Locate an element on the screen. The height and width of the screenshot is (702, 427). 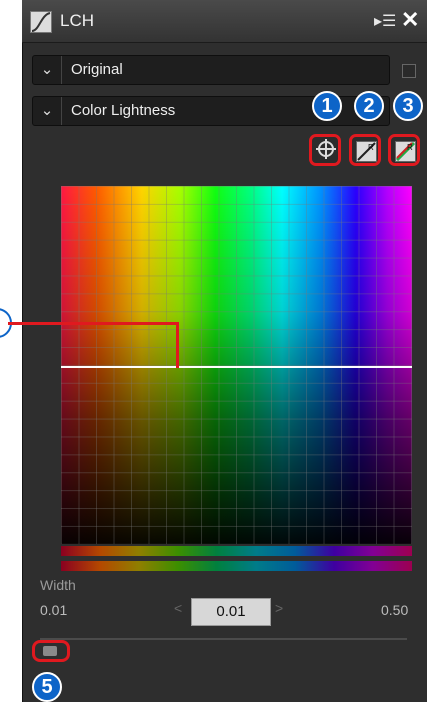
width-value-input: 0.01 is located at coordinates (231, 612).